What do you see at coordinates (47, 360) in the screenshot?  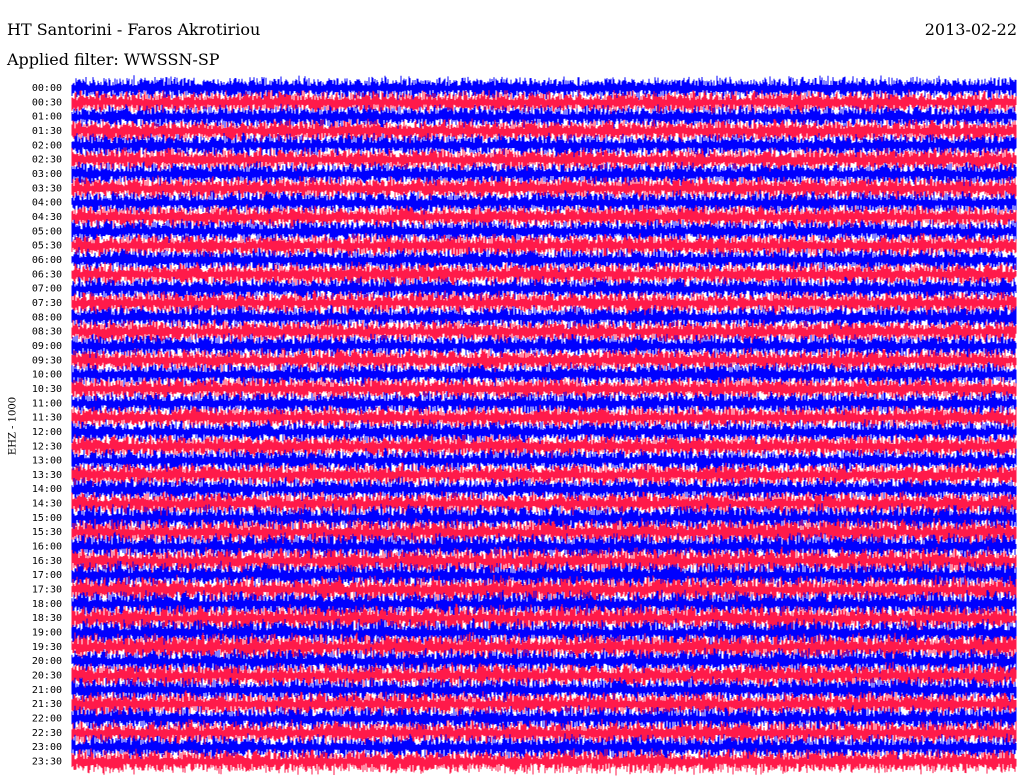 I see `row-label: 09:30` at bounding box center [47, 360].